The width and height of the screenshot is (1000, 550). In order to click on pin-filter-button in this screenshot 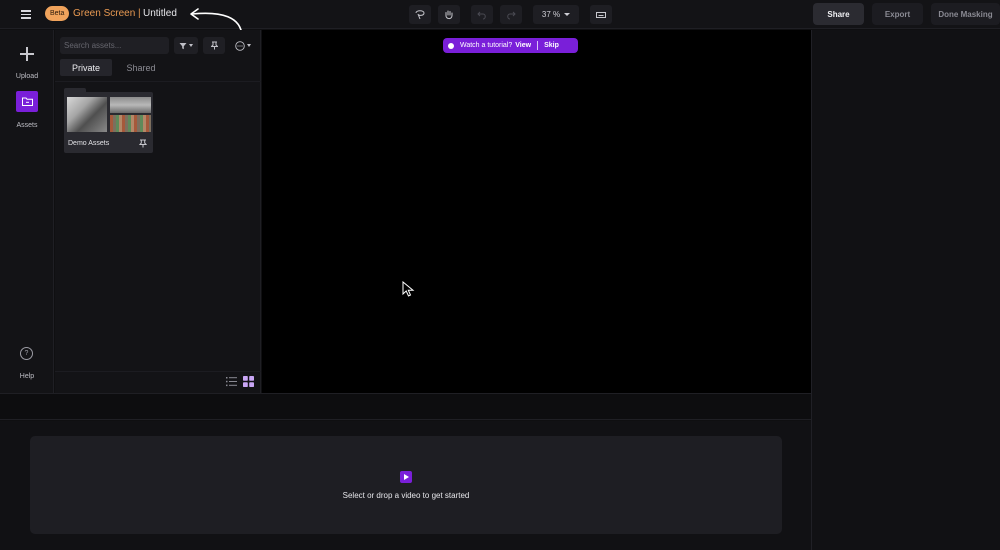, I will do `click(214, 45)`.